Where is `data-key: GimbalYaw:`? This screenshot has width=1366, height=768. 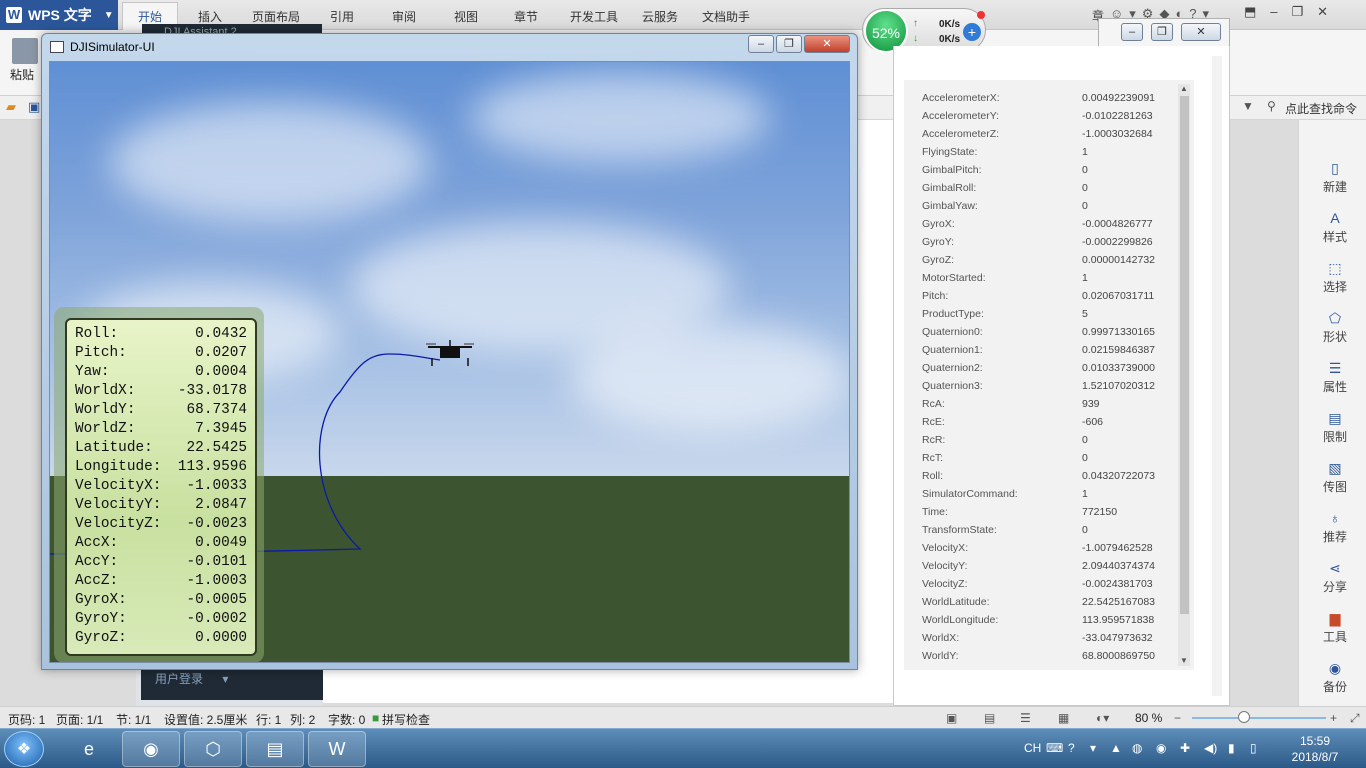 data-key: GimbalYaw: is located at coordinates (950, 206).